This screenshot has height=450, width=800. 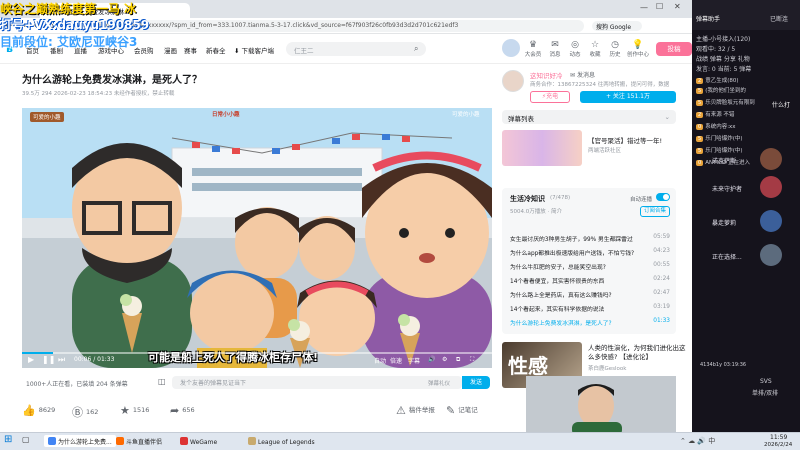 What do you see at coordinates (188, 410) in the screenshot?
I see `share-count: 656` at bounding box center [188, 410].